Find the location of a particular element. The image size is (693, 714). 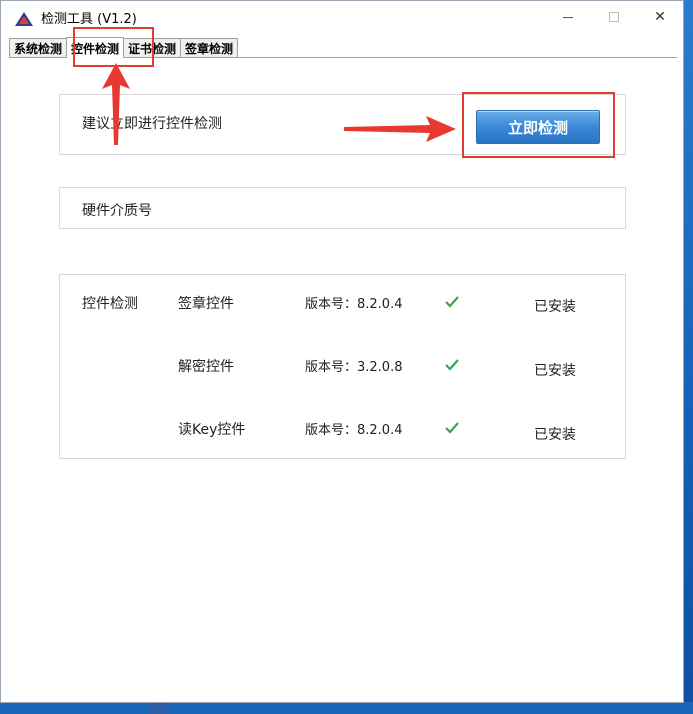

annotation-highlight-button is located at coordinates (538, 125).